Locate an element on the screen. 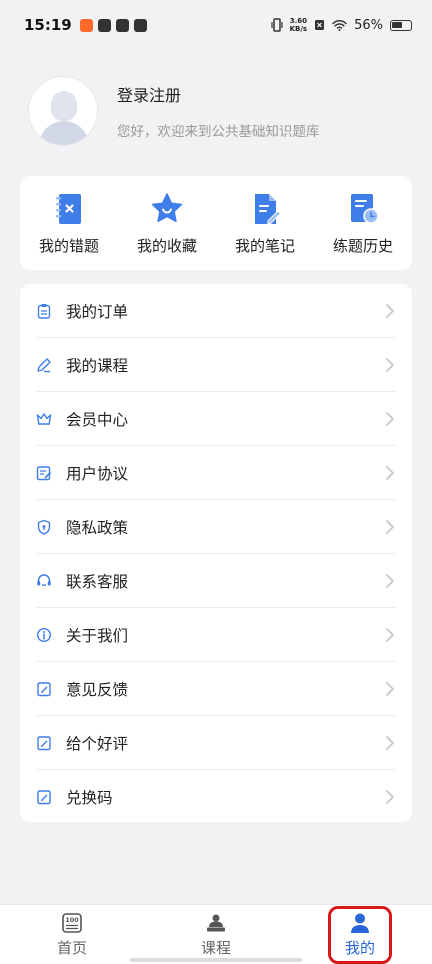 The height and width of the screenshot is (964, 432). quick-action-notes: 我的笔记 is located at coordinates (265, 223).